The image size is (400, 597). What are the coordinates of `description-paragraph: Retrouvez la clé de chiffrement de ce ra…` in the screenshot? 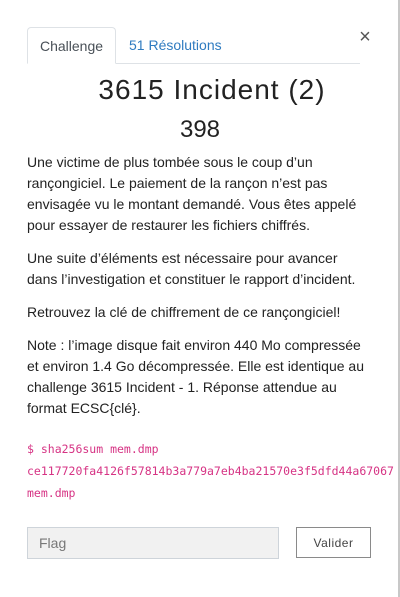 It's located at (184, 312).